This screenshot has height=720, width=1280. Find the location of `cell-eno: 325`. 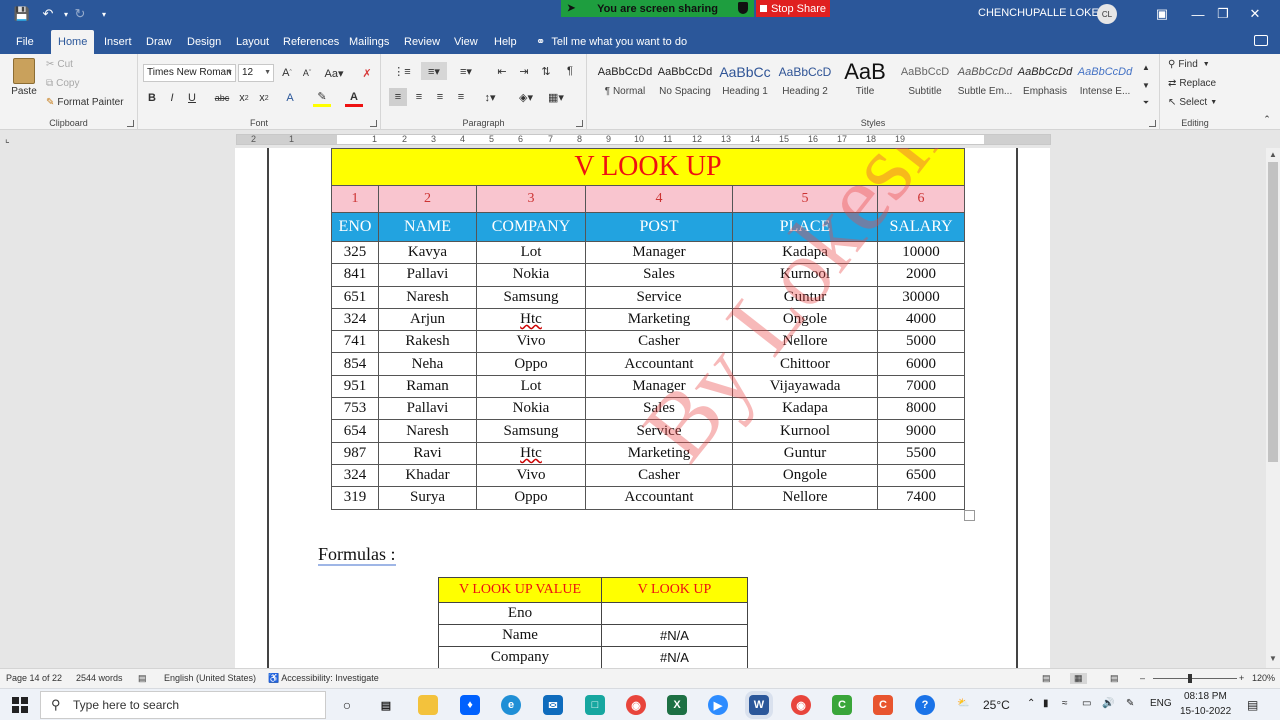

cell-eno: 325 is located at coordinates (355, 252).